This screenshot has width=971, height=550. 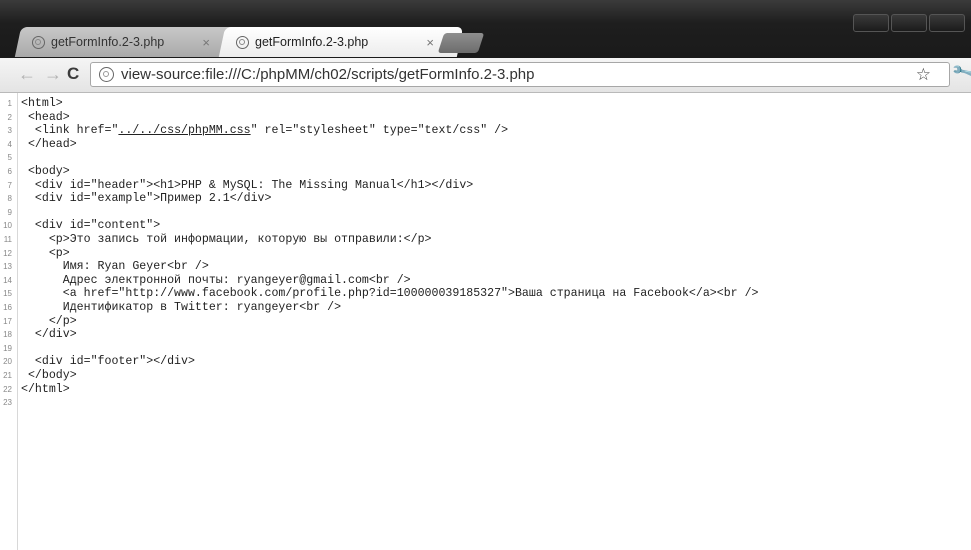 I want to click on line-number: 20, so click(x=7, y=362).